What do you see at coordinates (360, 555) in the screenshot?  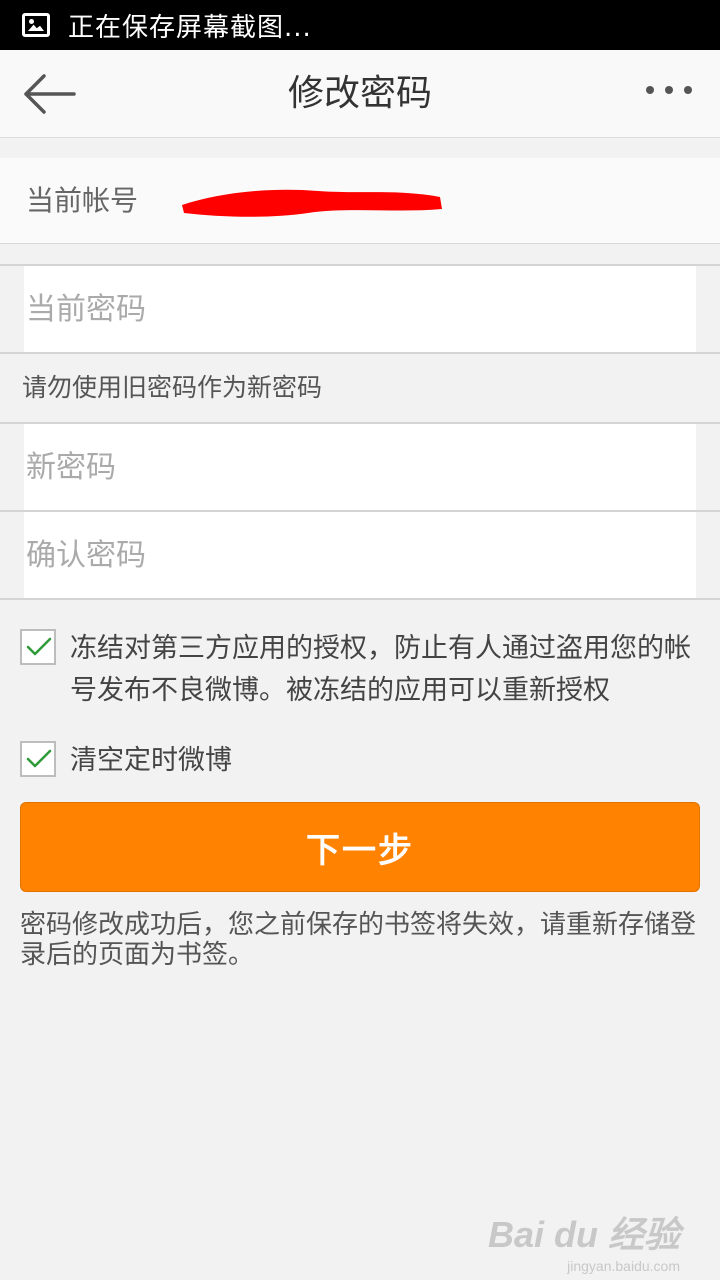 I see `confirm-password-input` at bounding box center [360, 555].